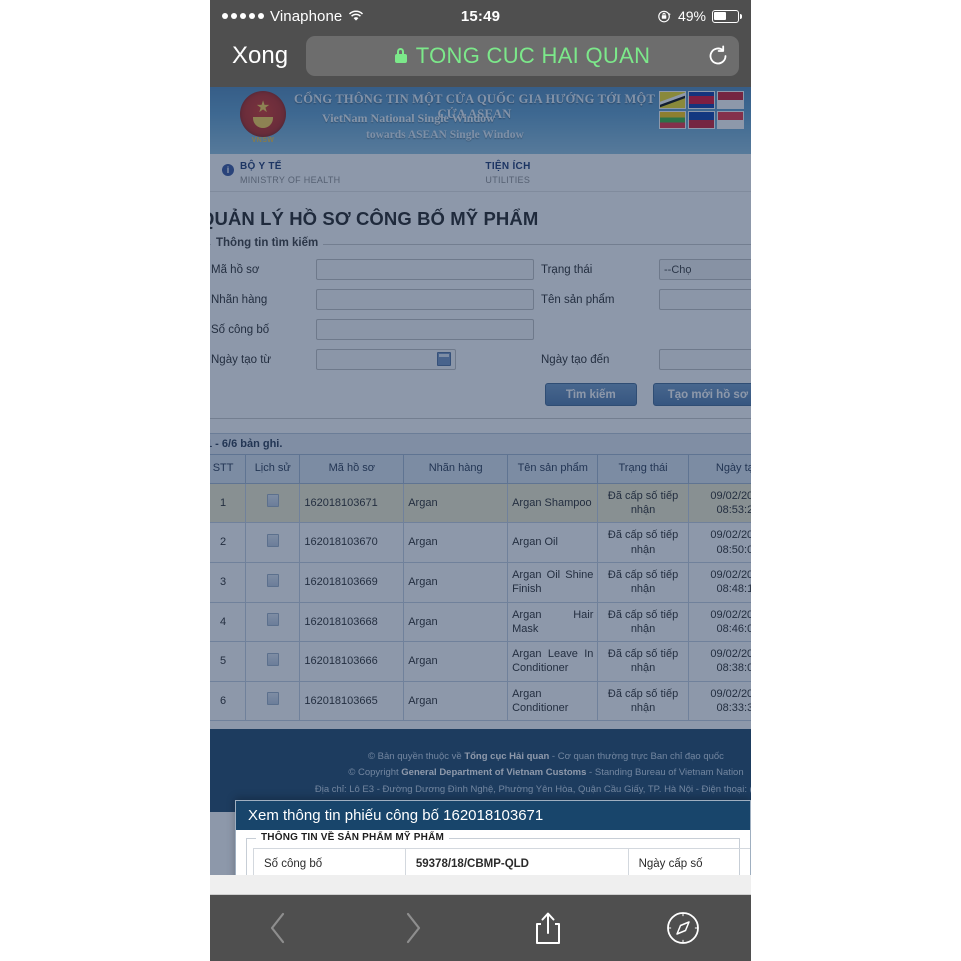 The width and height of the screenshot is (961, 961). What do you see at coordinates (553, 469) in the screenshot?
I see `column-header-ten-san-pham: Tên sản phẩm` at bounding box center [553, 469].